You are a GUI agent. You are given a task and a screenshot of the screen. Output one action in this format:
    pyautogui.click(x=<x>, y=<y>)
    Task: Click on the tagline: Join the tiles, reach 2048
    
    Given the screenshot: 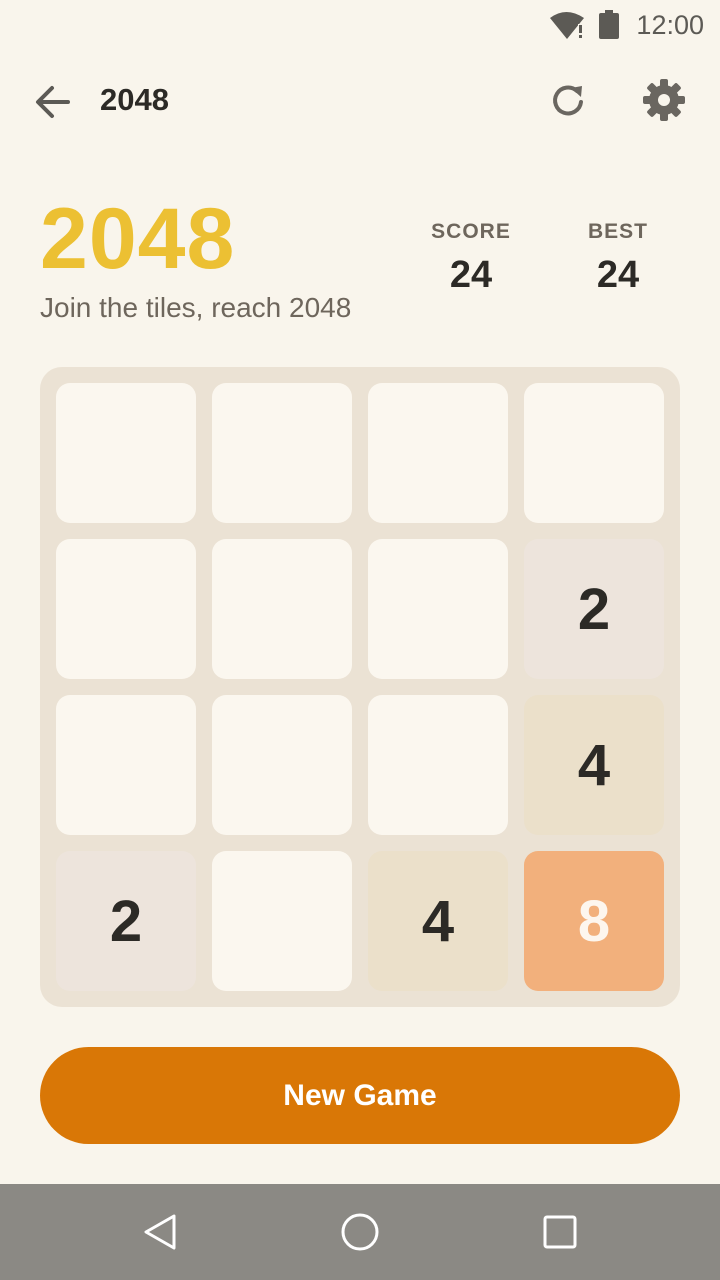 What is the action you would take?
    pyautogui.click(x=196, y=307)
    